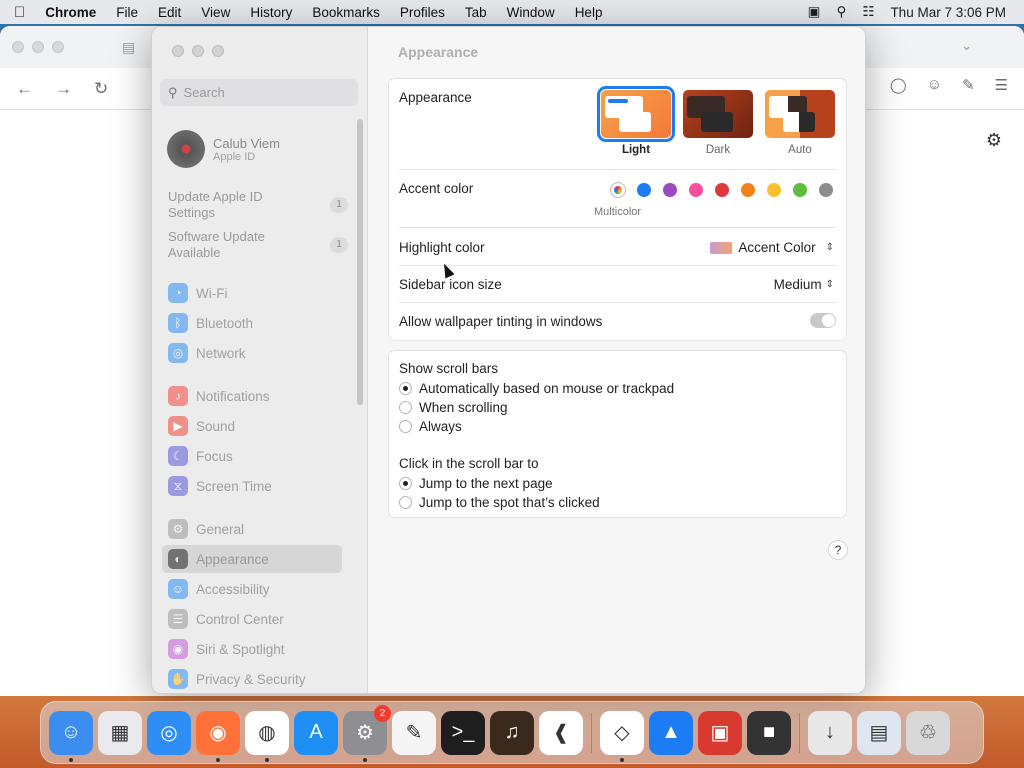  I want to click on sidebar-notice-apple-id: Update Apple ID Settings 1, so click(258, 205).